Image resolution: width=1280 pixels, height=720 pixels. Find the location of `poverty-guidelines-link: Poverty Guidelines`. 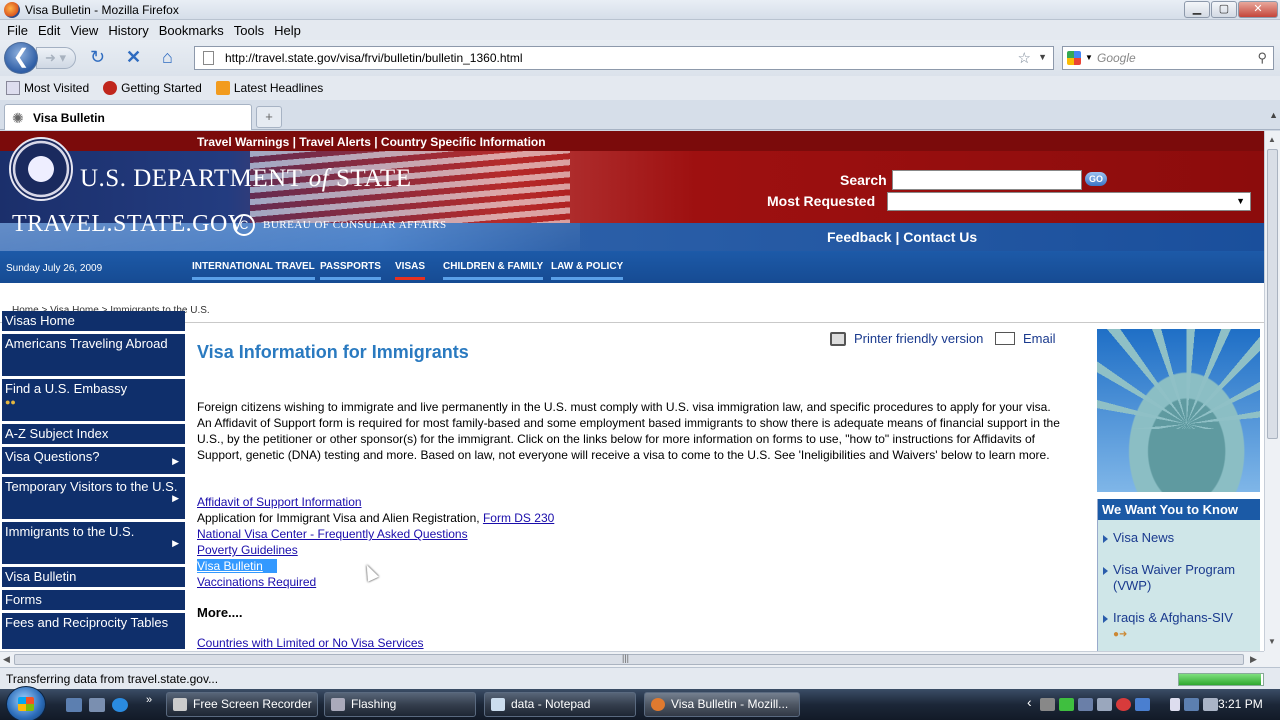

poverty-guidelines-link: Poverty Guidelines is located at coordinates (247, 550).